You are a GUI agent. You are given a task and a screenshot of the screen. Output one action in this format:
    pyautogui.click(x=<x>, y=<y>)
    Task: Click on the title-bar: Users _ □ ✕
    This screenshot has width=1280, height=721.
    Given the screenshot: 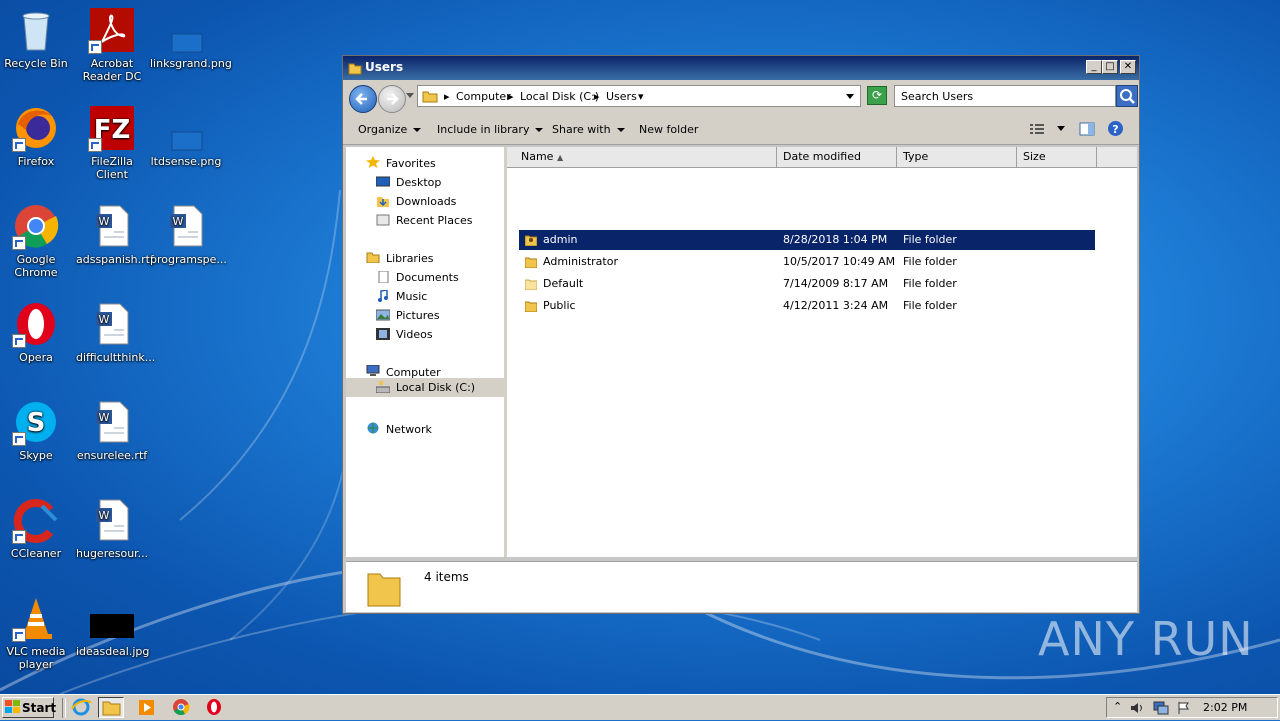 What is the action you would take?
    pyautogui.click(x=741, y=68)
    